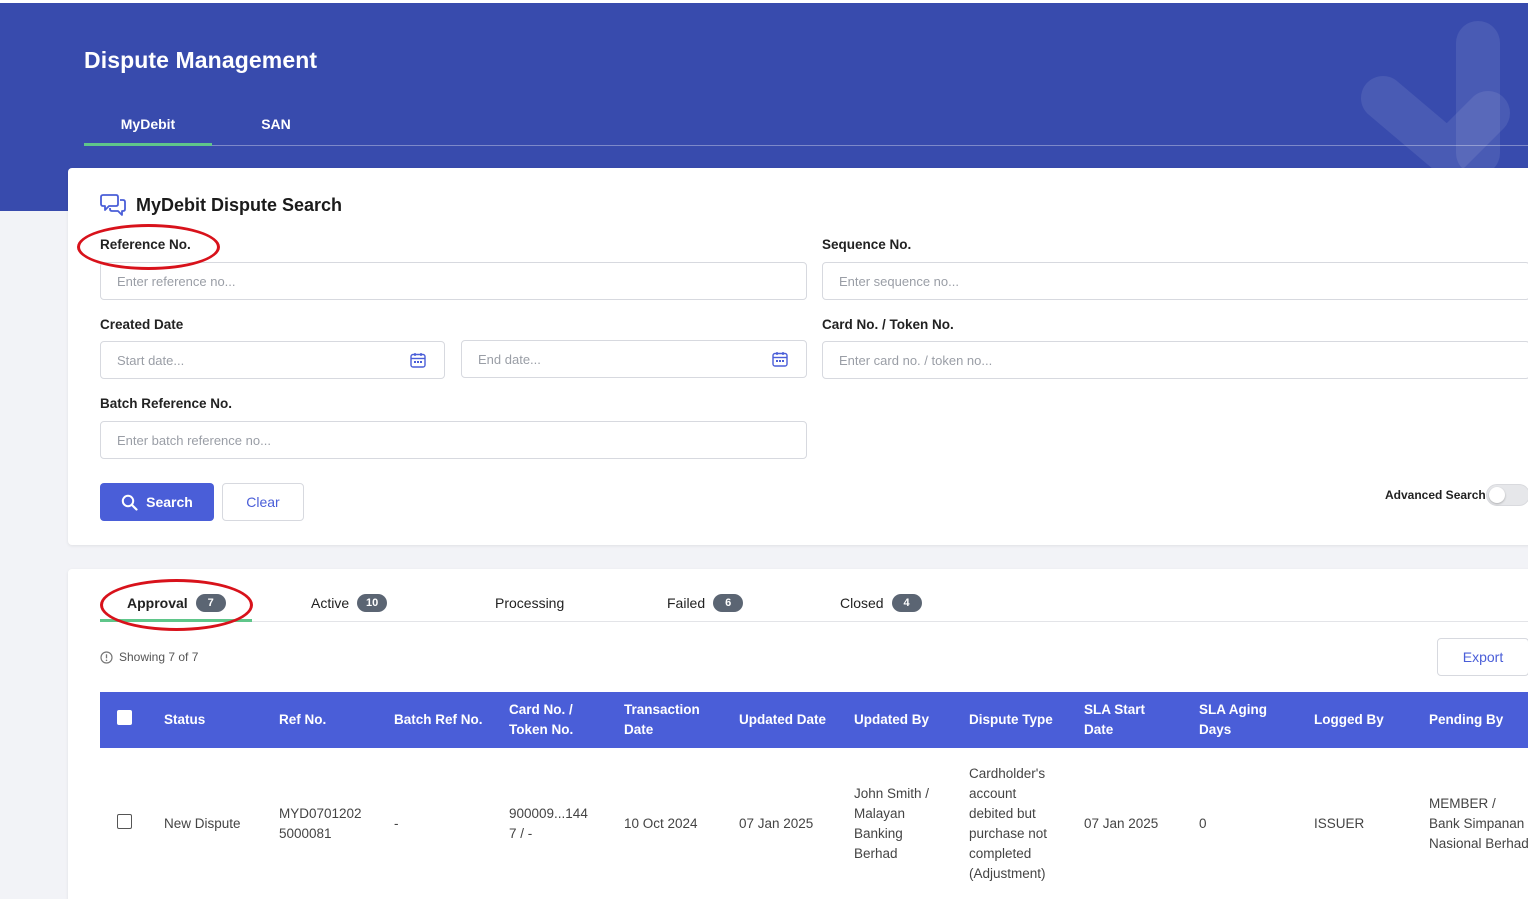  I want to click on cell-ref-no: MYD0701202 5000081, so click(321, 823).